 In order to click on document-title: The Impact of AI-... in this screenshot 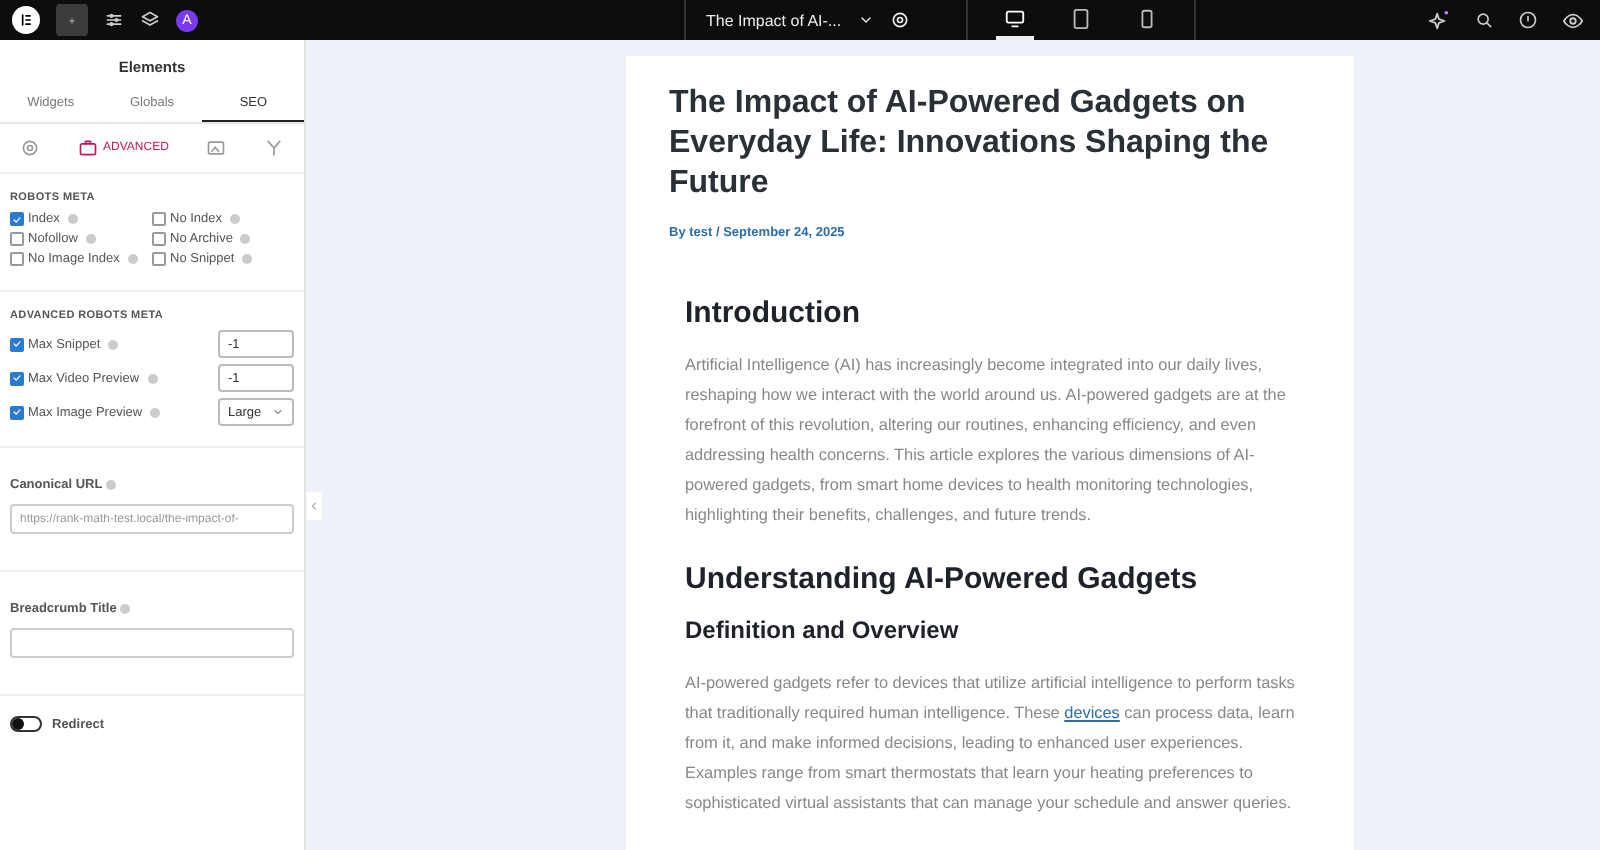, I will do `click(774, 20)`.